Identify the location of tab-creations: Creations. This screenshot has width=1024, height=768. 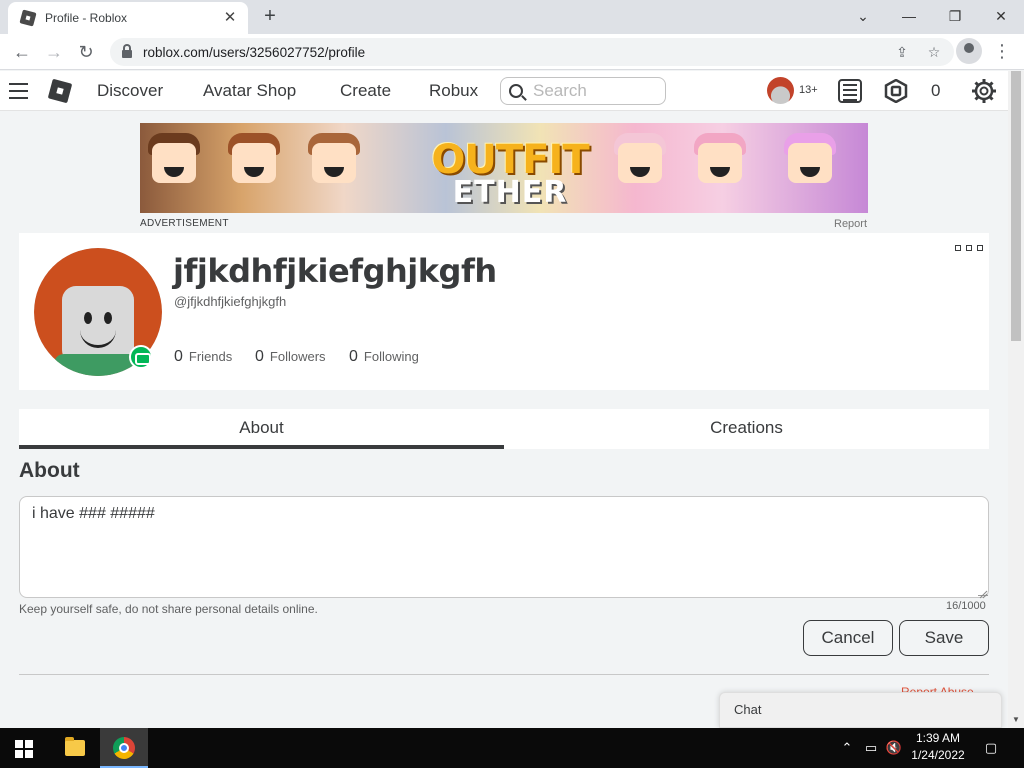
(746, 429).